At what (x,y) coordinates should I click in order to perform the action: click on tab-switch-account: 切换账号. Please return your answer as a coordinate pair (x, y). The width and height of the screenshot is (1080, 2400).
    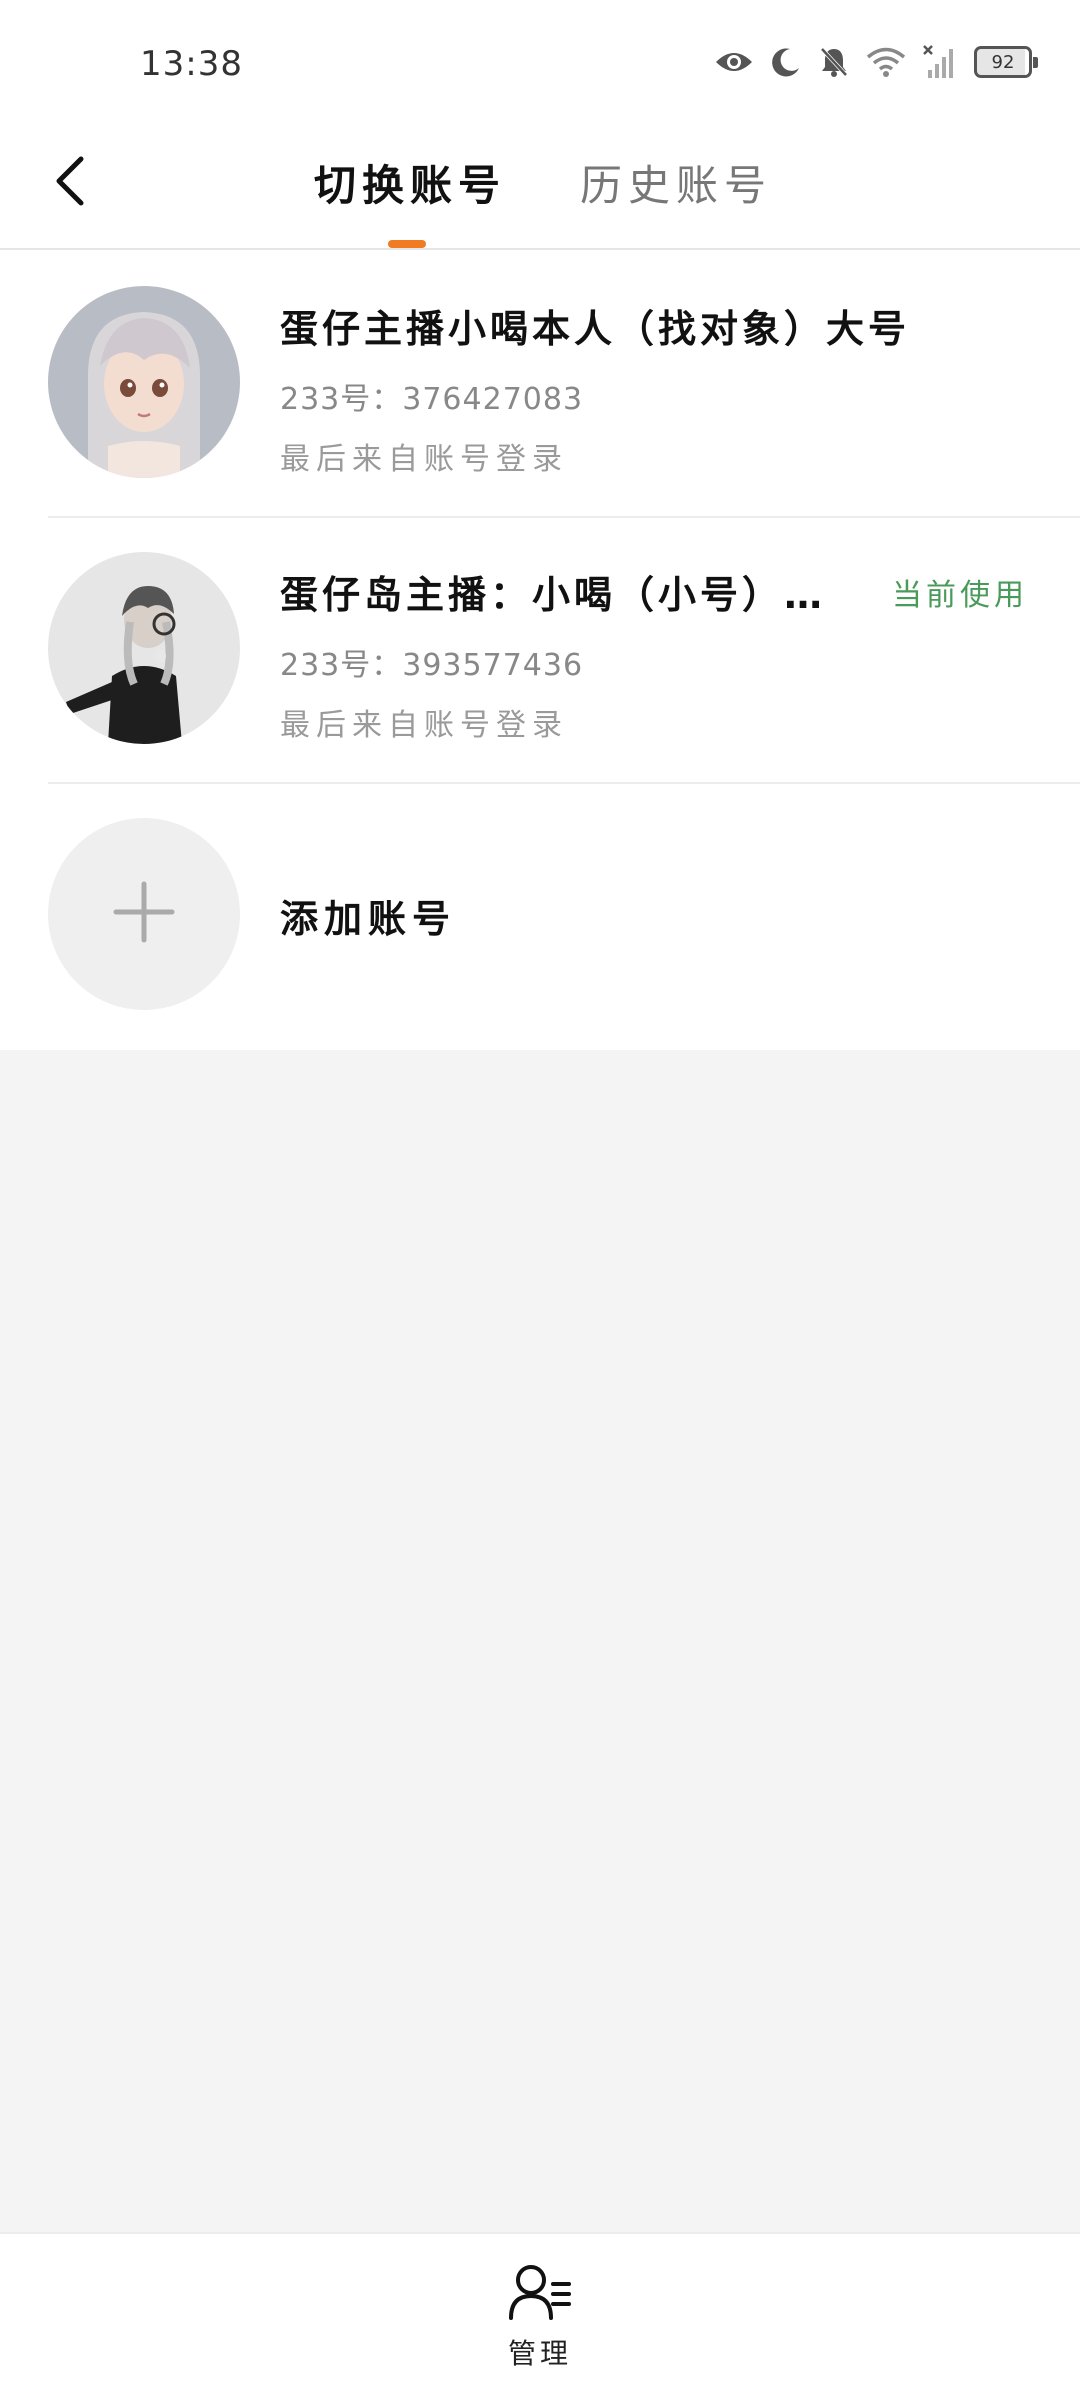
    Looking at the image, I should click on (410, 182).